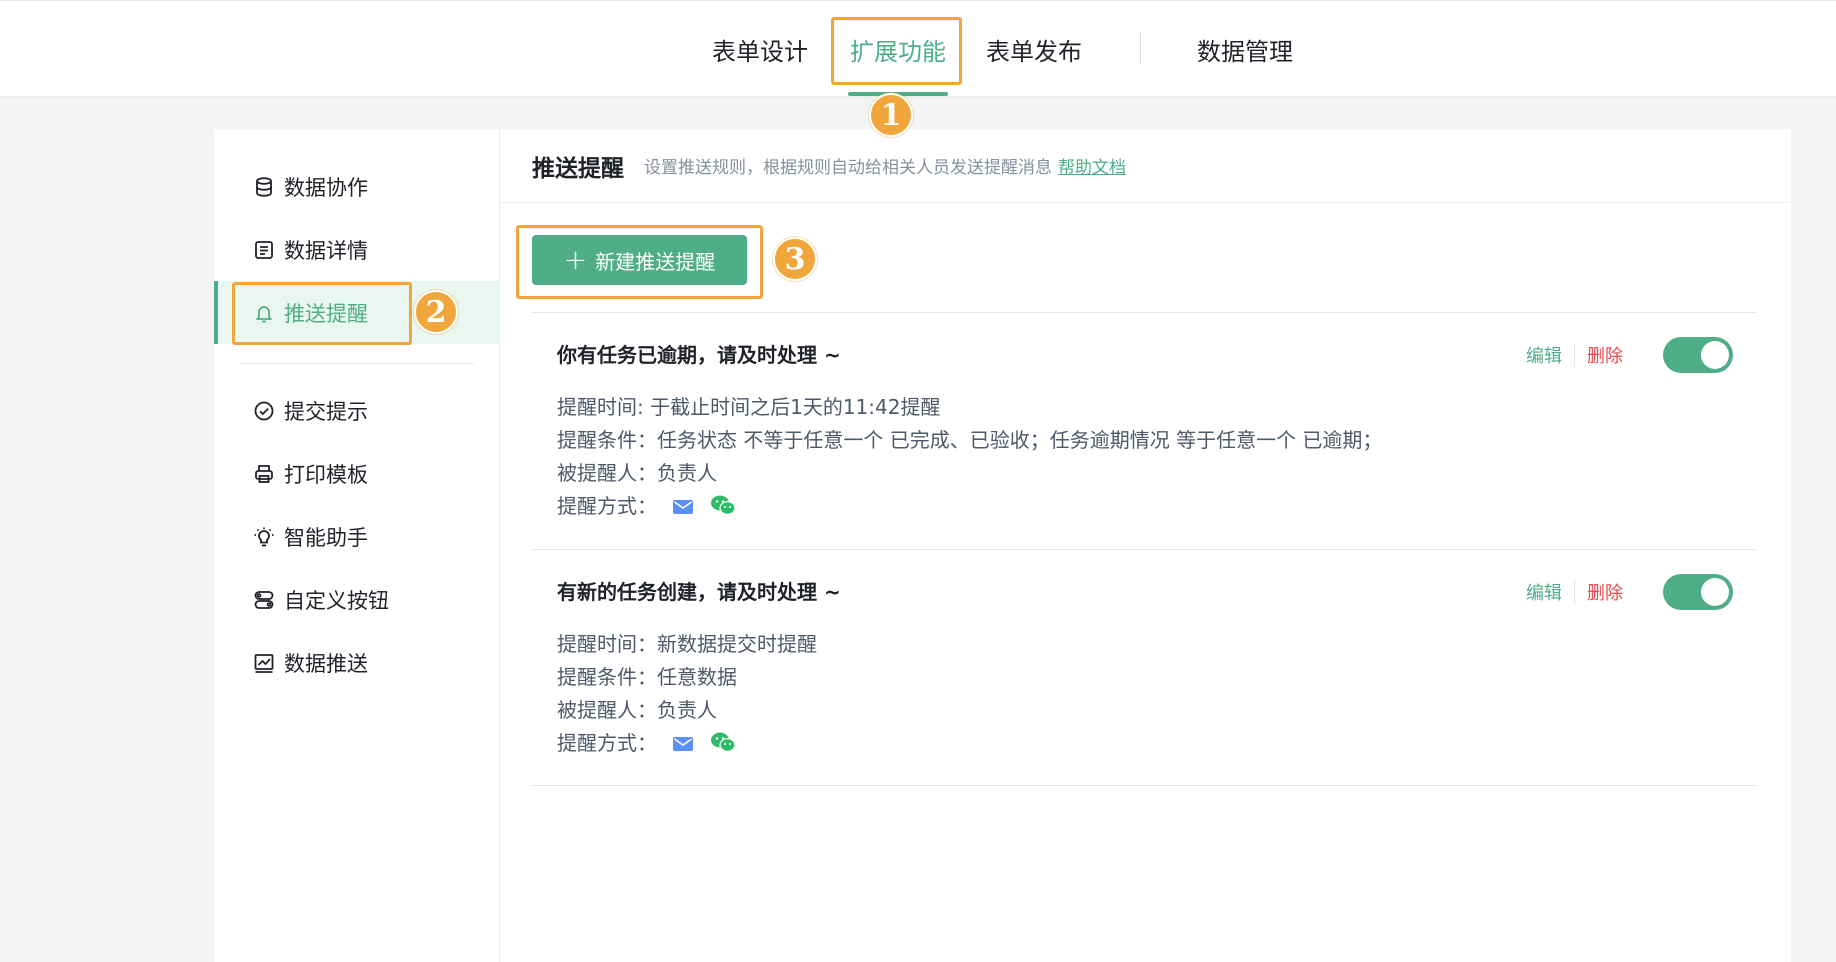  I want to click on rule-time: 提醒时间: 于截止时间之后1天的11:42提醒, so click(748, 405).